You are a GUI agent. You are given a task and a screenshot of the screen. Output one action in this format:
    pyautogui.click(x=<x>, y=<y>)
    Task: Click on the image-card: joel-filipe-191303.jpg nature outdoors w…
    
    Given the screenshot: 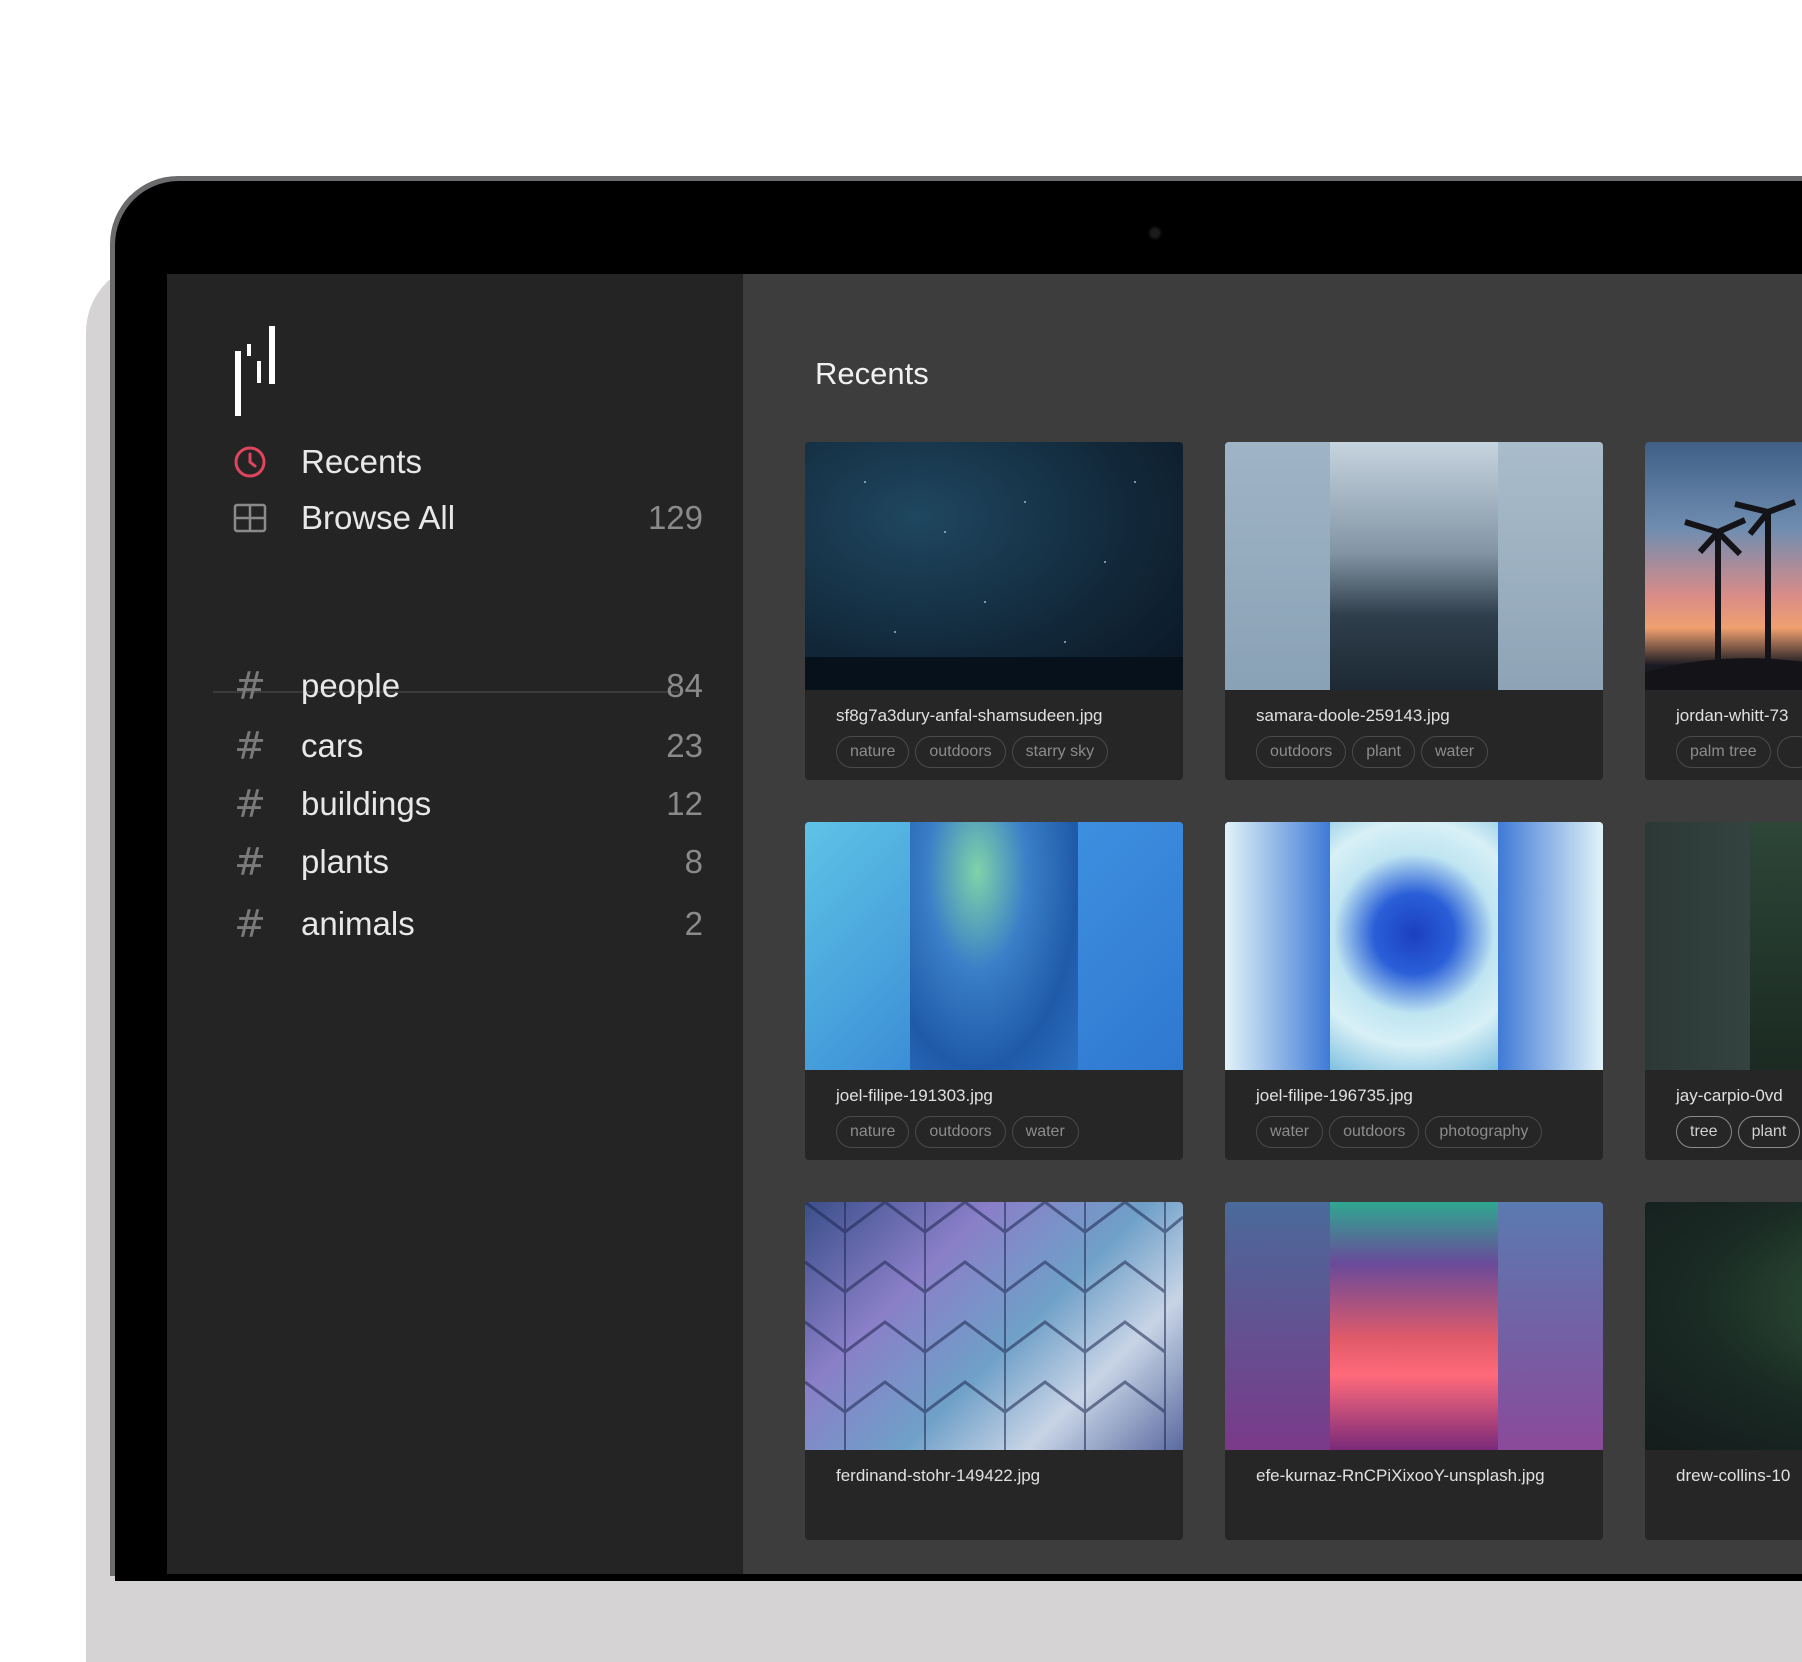 What is the action you would take?
    pyautogui.click(x=994, y=991)
    